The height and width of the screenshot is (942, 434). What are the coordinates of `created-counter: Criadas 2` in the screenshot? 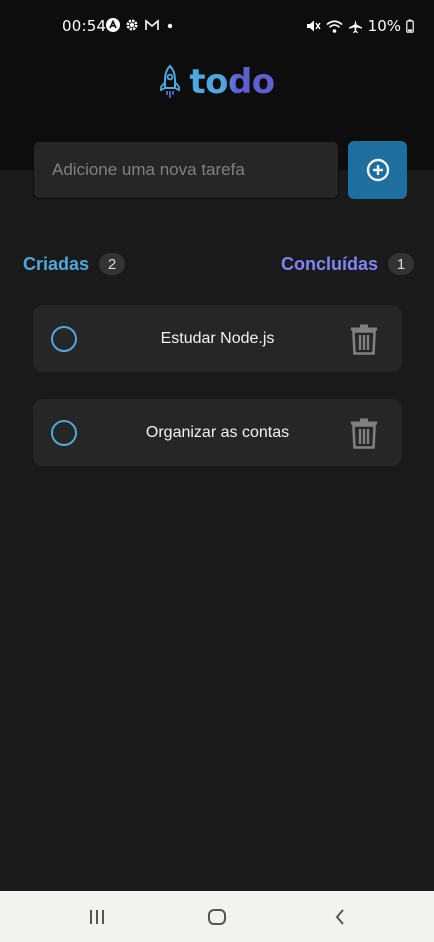 It's located at (74, 264).